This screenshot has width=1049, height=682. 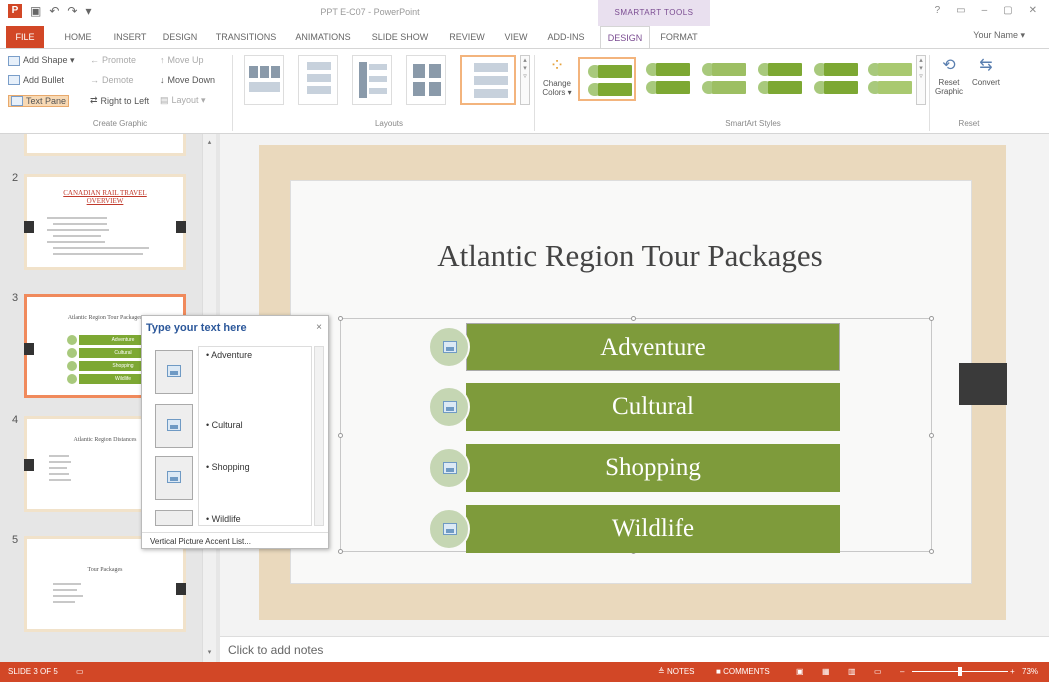 I want to click on zoom-level: 73%, so click(x=1030, y=671).